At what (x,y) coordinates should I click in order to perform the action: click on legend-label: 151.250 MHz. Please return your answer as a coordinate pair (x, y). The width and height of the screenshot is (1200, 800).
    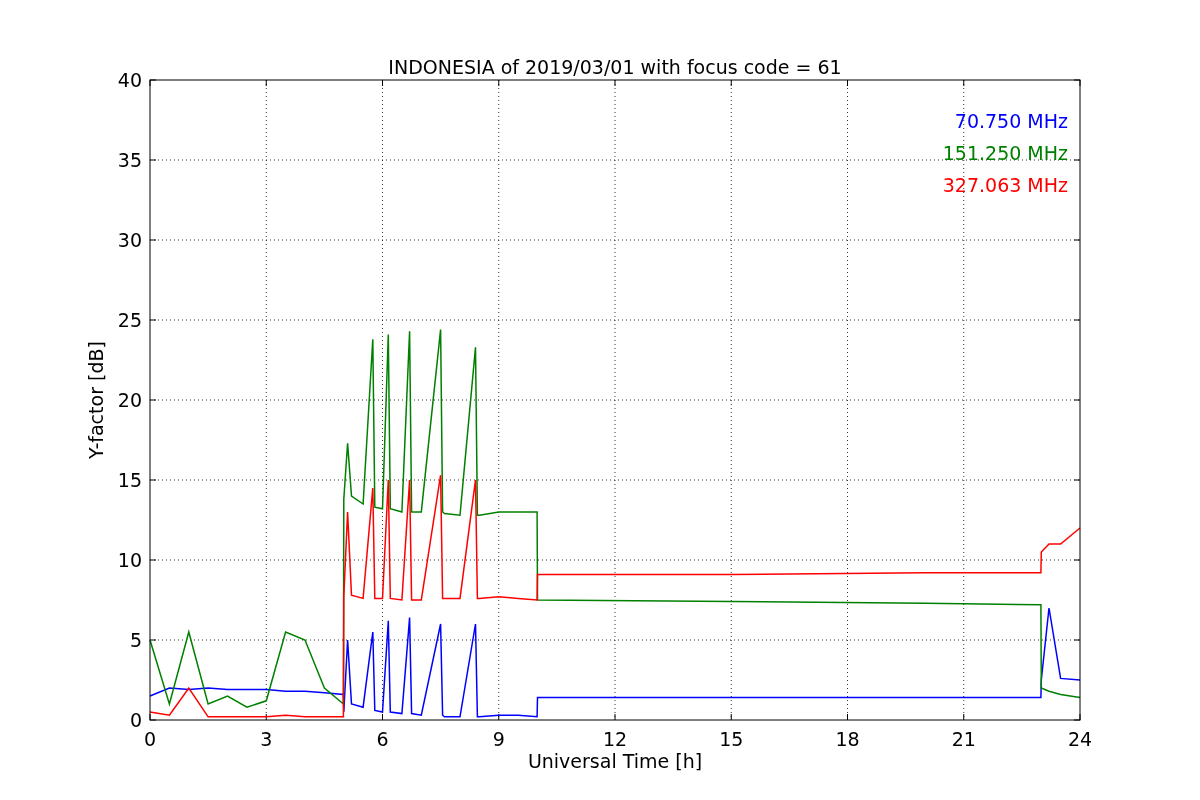
    Looking at the image, I should click on (1005, 153).